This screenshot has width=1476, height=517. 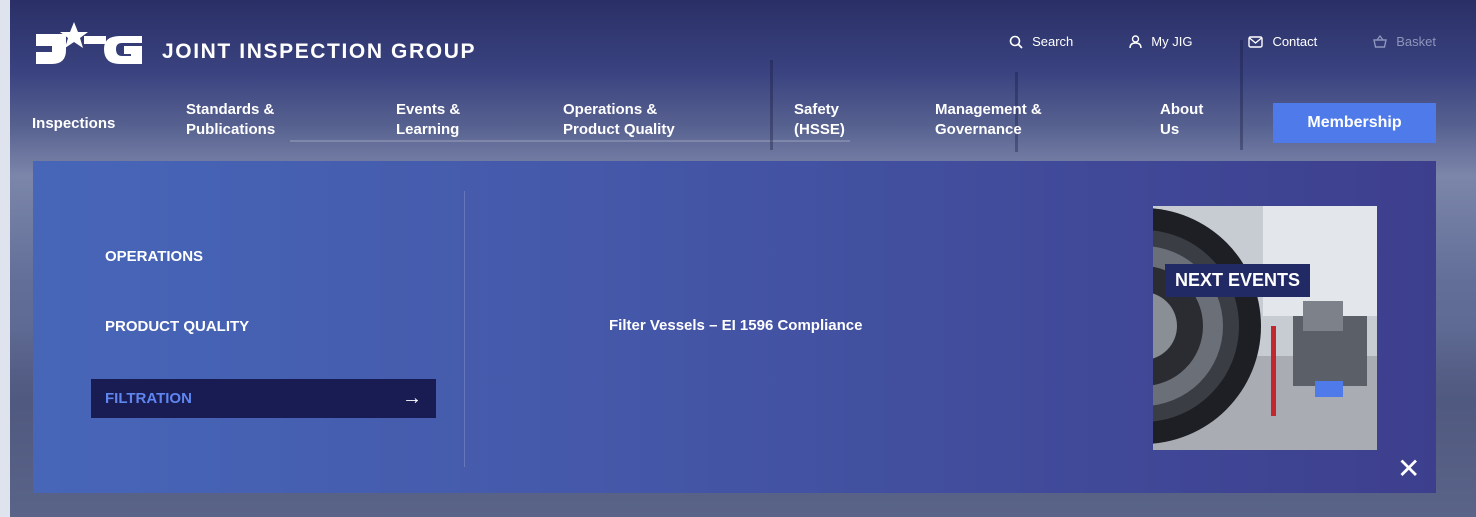 What do you see at coordinates (1295, 41) in the screenshot?
I see `contact-label: Contact` at bounding box center [1295, 41].